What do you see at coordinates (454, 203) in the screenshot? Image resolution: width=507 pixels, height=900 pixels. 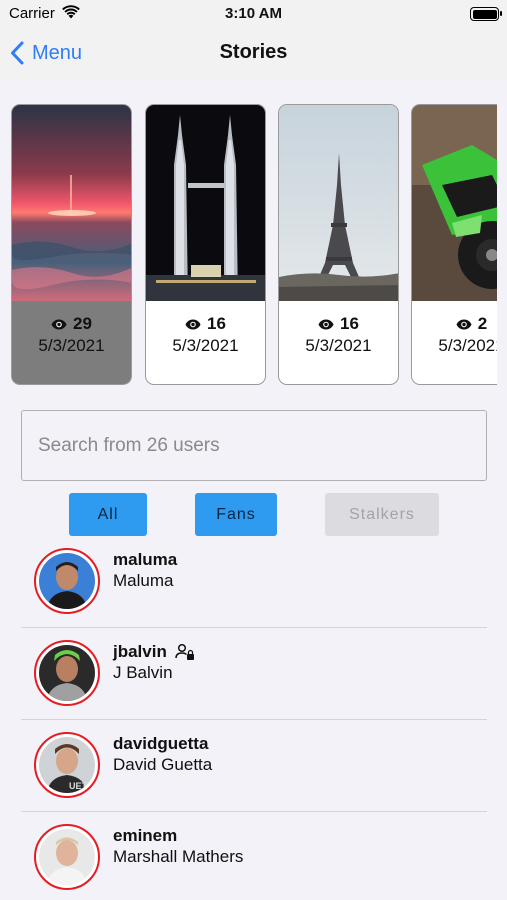 I see `story-image-motorbike` at bounding box center [454, 203].